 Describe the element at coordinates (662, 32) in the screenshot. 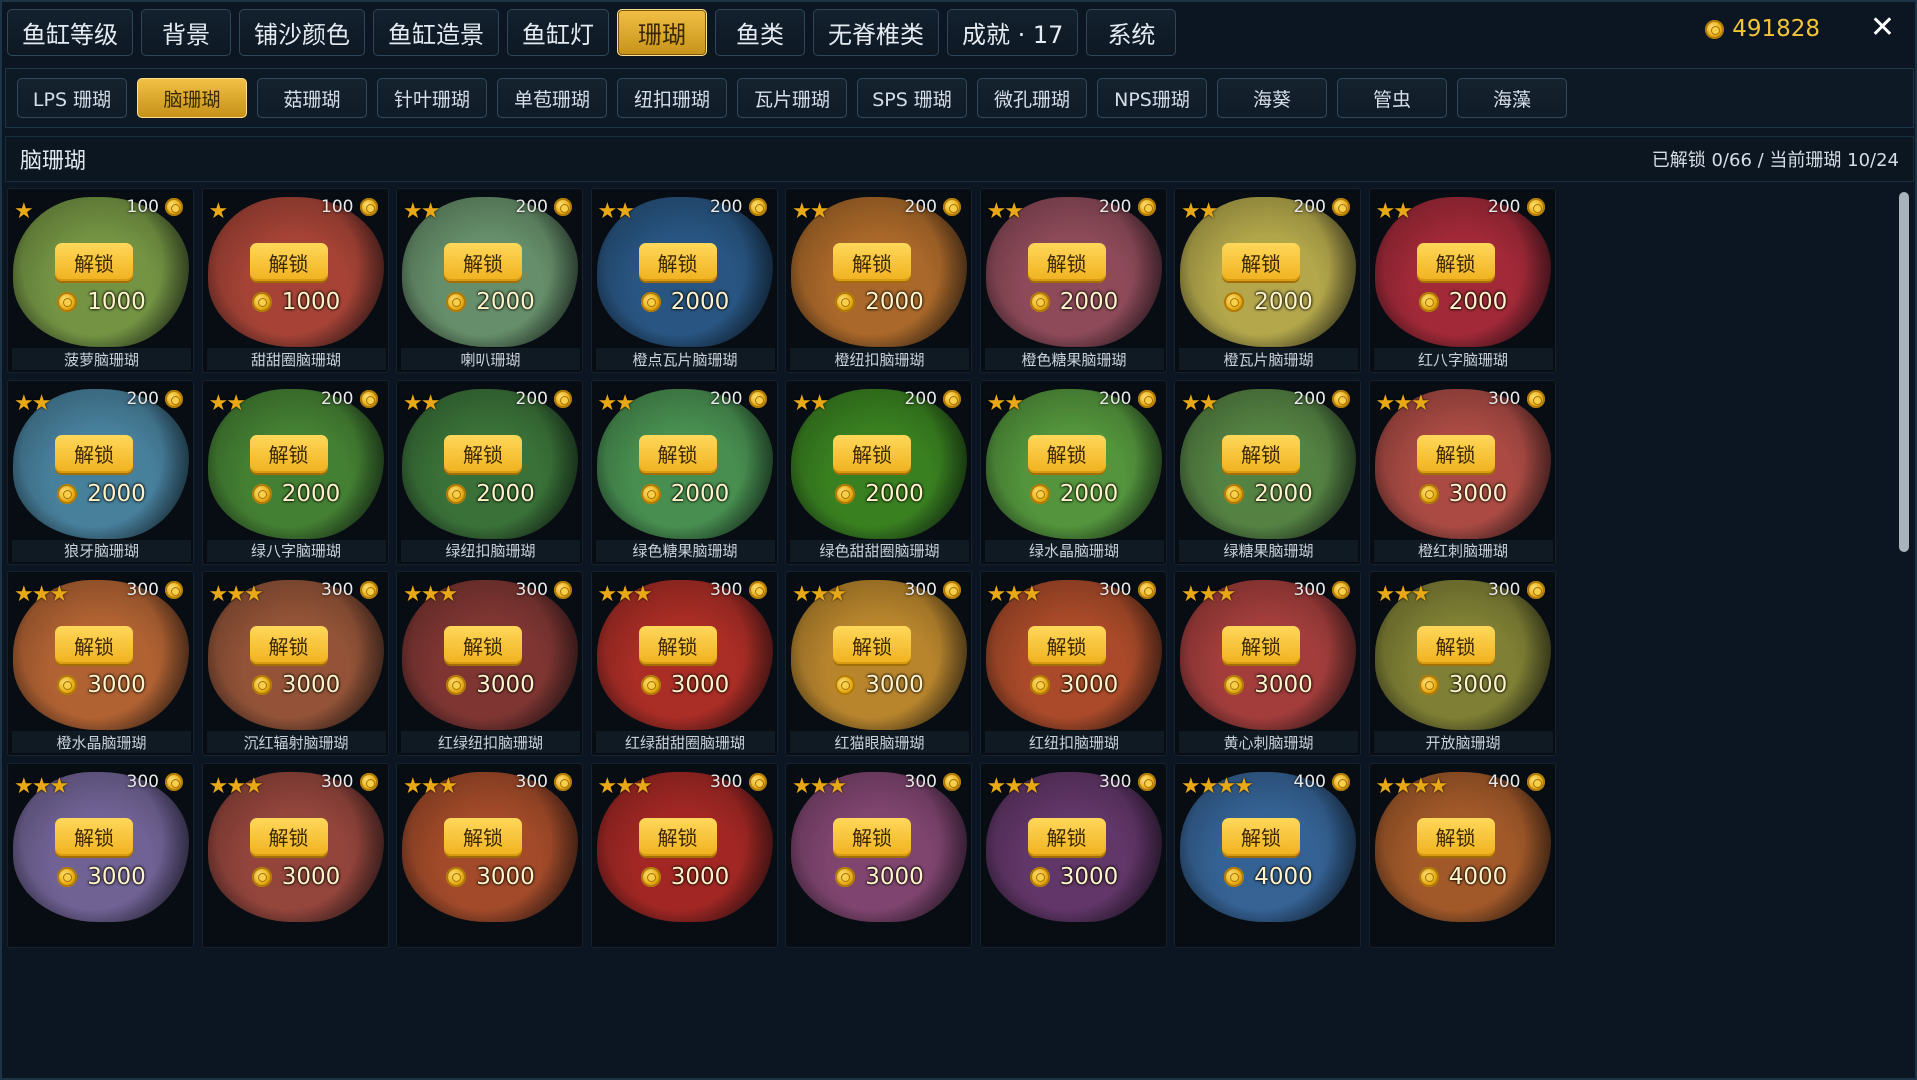

I see `top-tab: 珊瑚` at that location.